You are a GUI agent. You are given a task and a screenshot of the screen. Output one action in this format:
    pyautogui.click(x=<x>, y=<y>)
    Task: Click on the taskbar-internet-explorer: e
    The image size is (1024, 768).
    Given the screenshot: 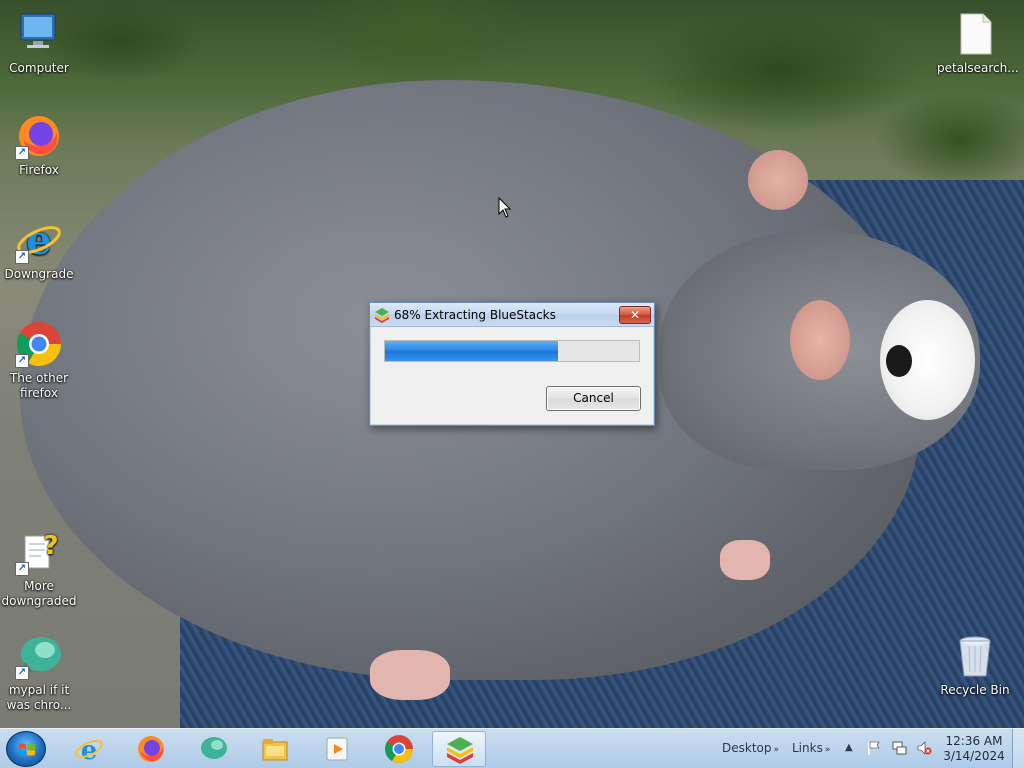 What is the action you would take?
    pyautogui.click(x=89, y=749)
    